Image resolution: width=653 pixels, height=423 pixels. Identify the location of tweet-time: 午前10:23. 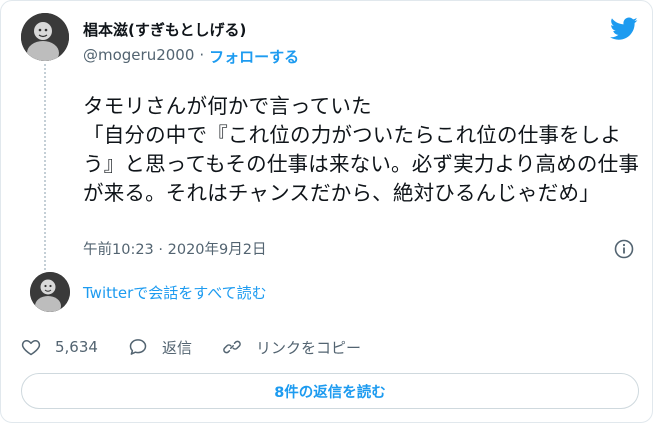
(118, 250).